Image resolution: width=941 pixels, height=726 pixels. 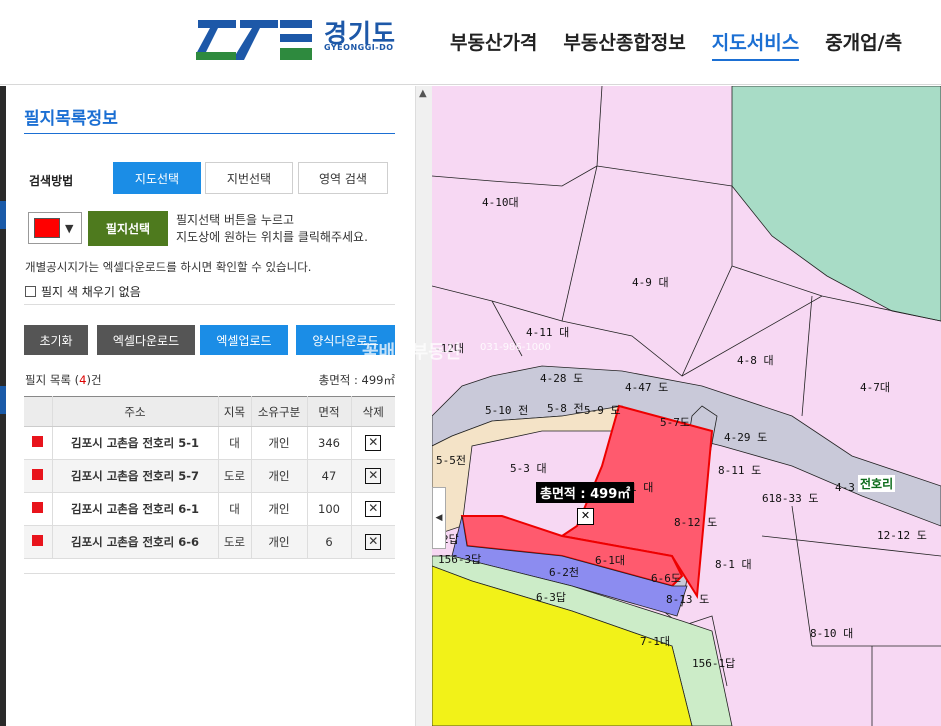 I want to click on parcel-label: 6-3답, so click(x=551, y=597).